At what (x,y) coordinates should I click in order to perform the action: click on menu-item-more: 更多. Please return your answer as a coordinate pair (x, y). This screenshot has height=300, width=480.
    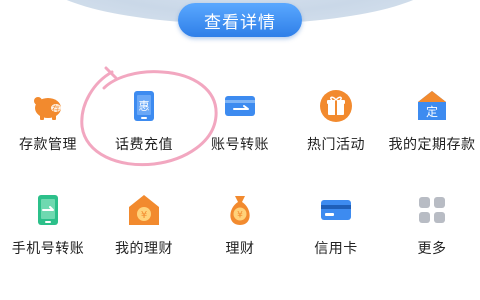
    Looking at the image, I should click on (432, 244).